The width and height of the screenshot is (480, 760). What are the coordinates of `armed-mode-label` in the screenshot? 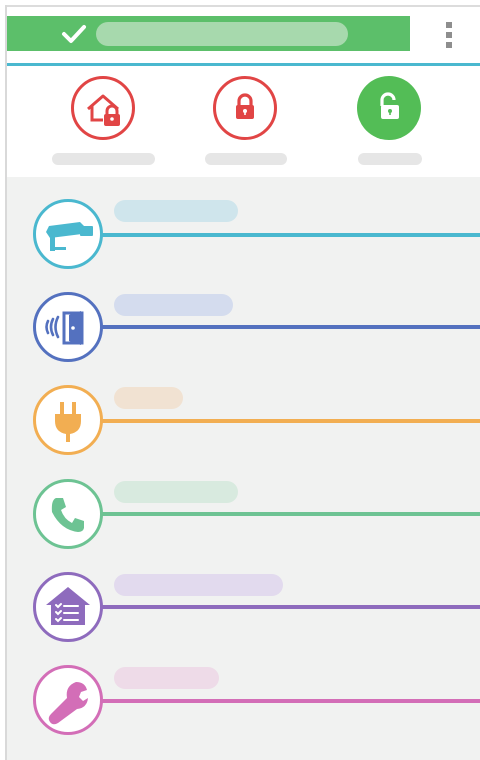 It's located at (246, 159).